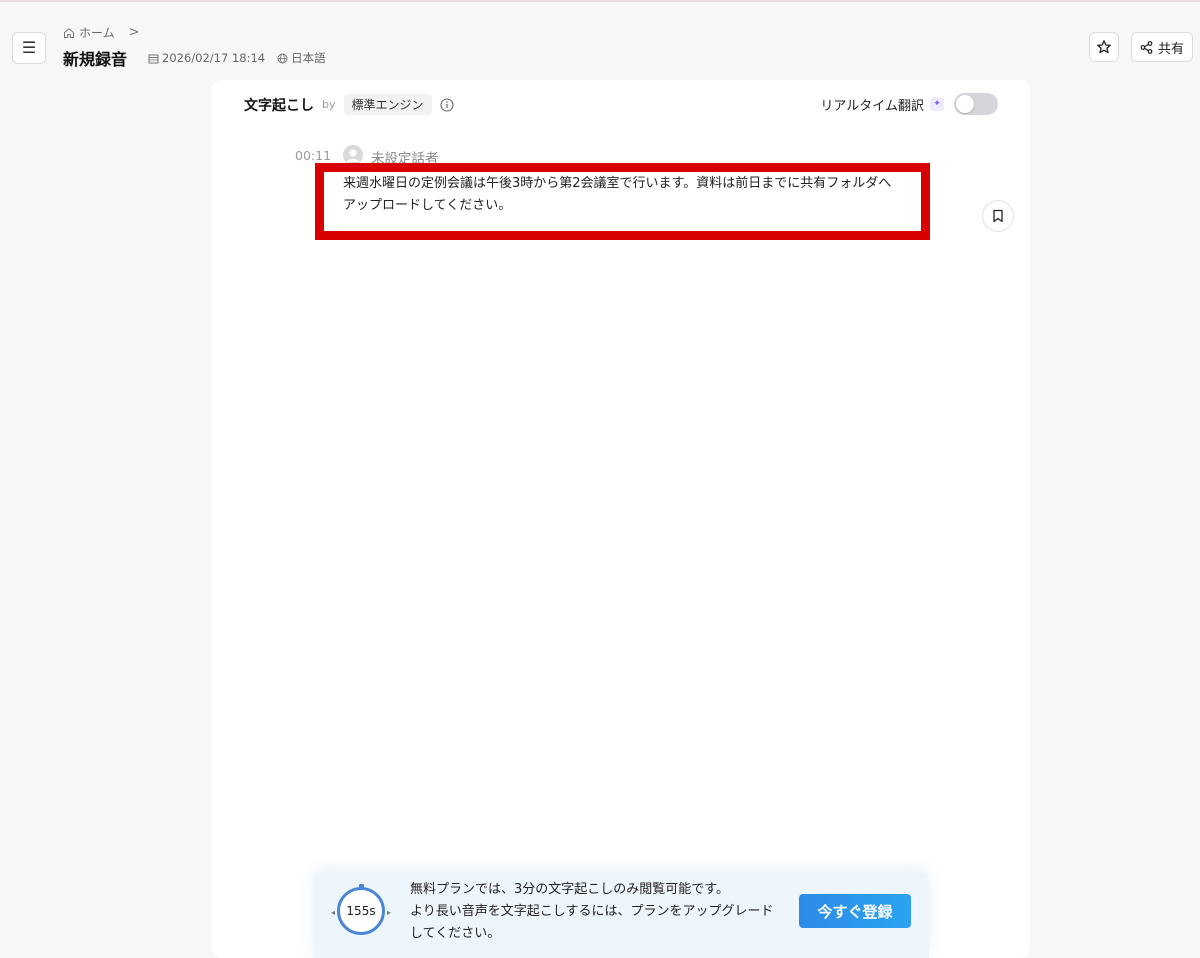 This screenshot has width=1200, height=958. I want to click on transcript-title: 文字起こし, so click(279, 105).